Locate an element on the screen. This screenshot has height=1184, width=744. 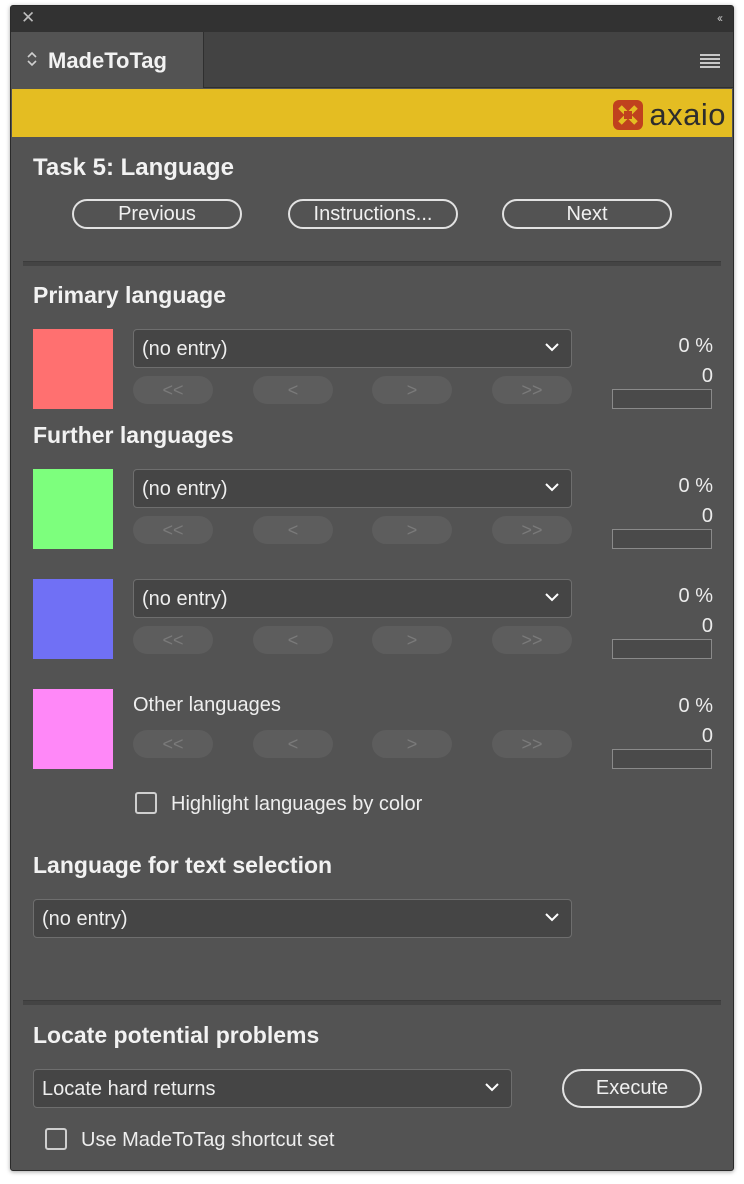
further-2-next-button: > is located at coordinates (412, 640).